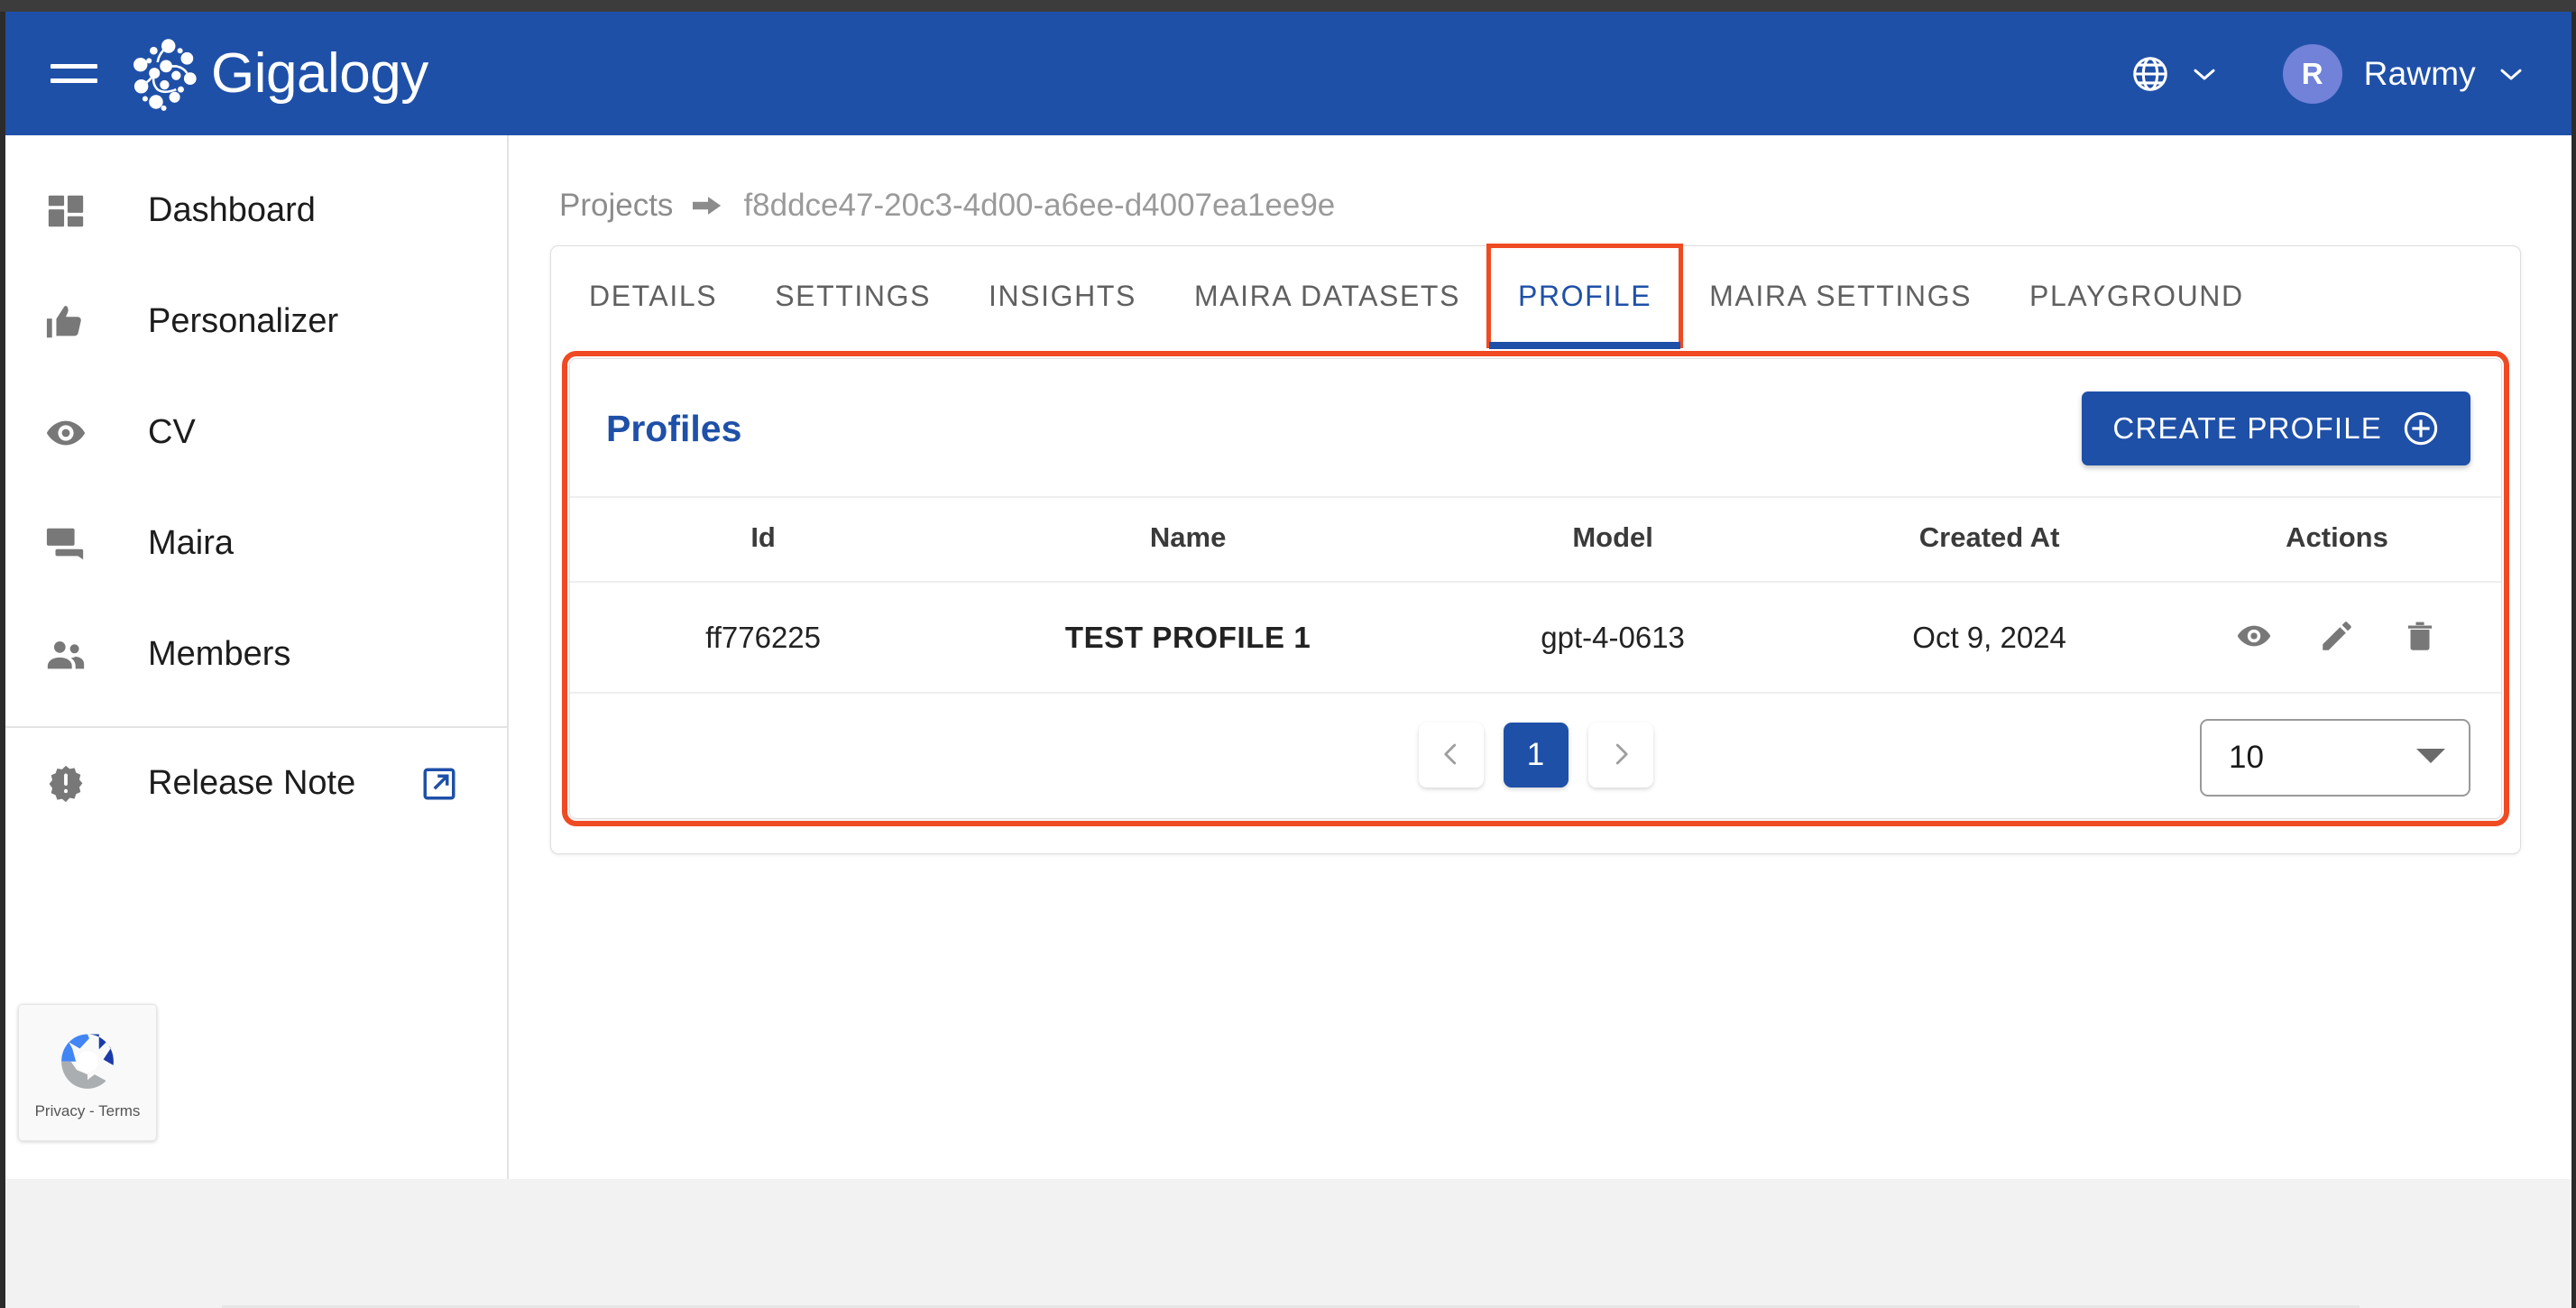 This screenshot has height=1308, width=2576. I want to click on chevron-left-icon, so click(1451, 755).